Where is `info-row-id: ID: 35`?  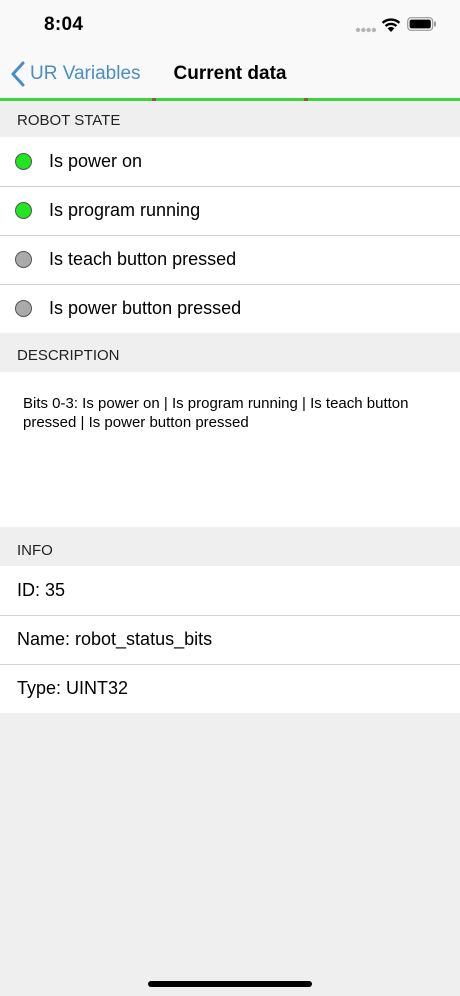
info-row-id: ID: 35 is located at coordinates (230, 590).